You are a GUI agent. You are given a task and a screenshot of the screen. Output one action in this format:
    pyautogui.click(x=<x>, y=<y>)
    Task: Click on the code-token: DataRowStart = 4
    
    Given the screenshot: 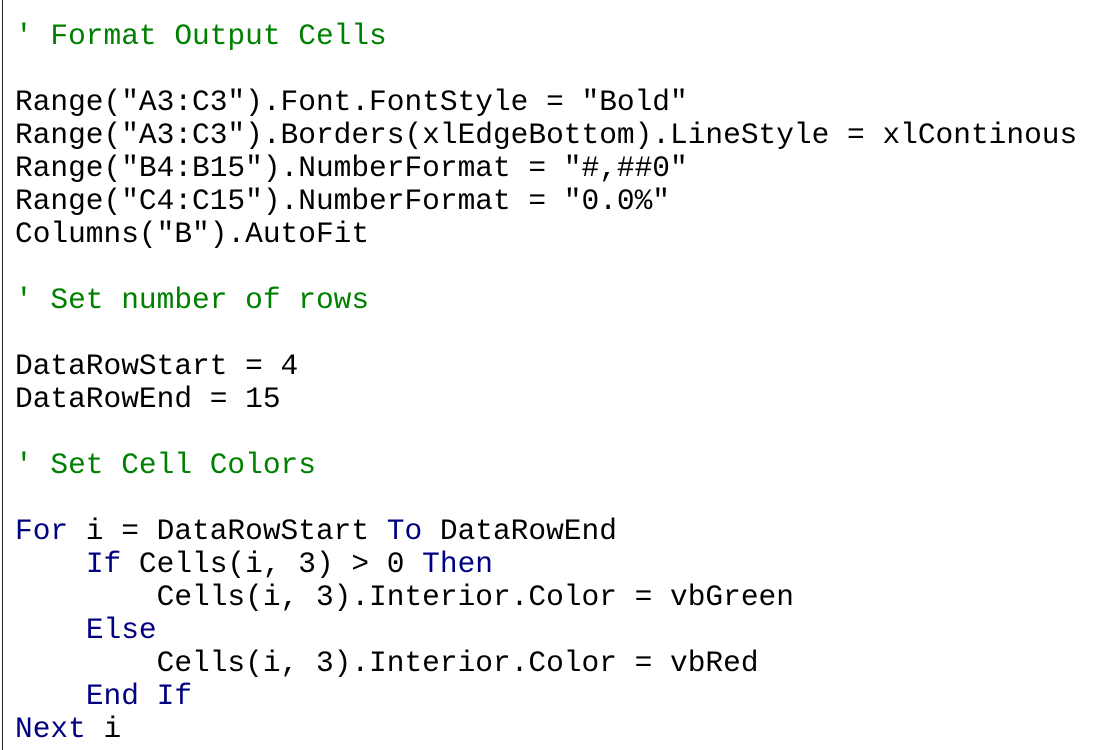 What is the action you would take?
    pyautogui.click(x=157, y=366)
    